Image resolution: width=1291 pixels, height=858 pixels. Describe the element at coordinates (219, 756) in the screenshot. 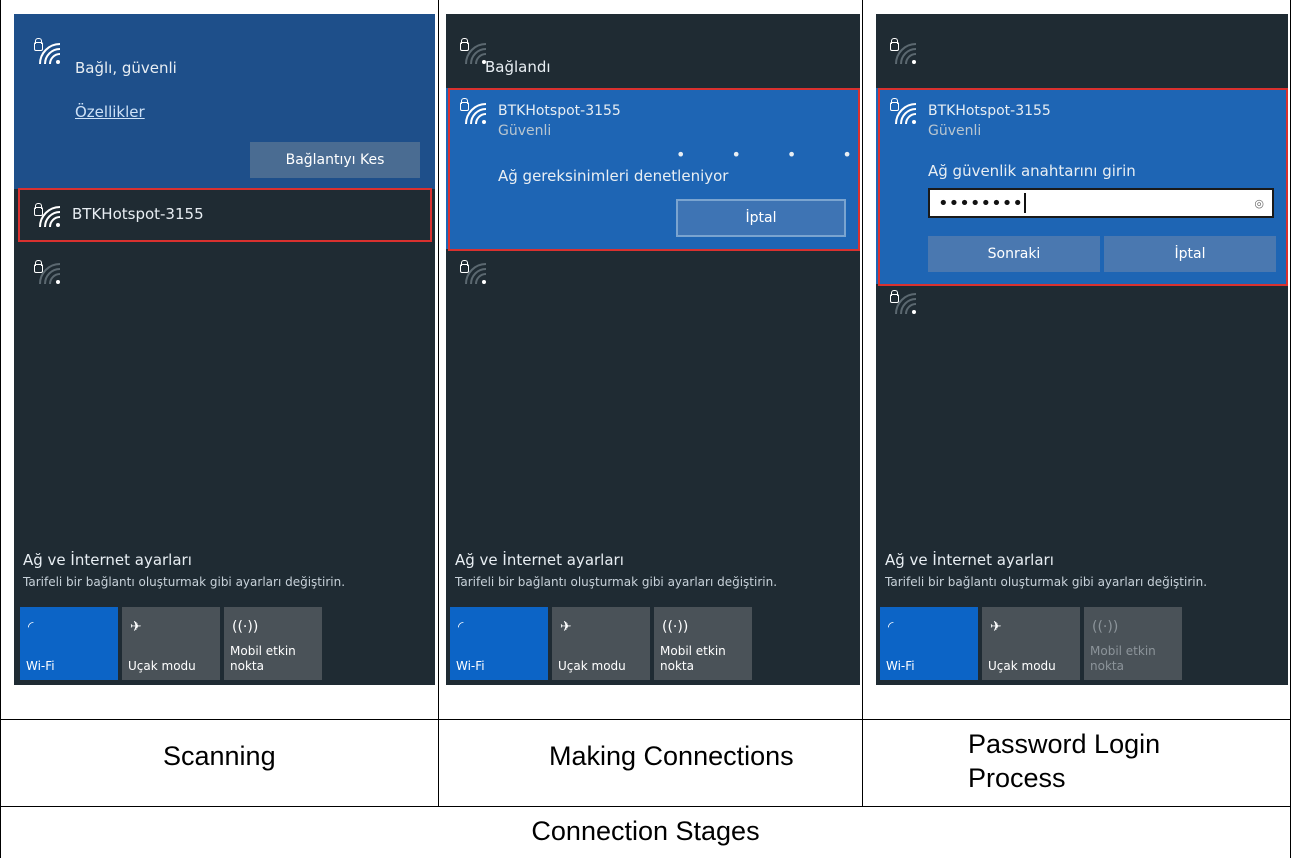

I see `caption-scanning: Scanning` at that location.